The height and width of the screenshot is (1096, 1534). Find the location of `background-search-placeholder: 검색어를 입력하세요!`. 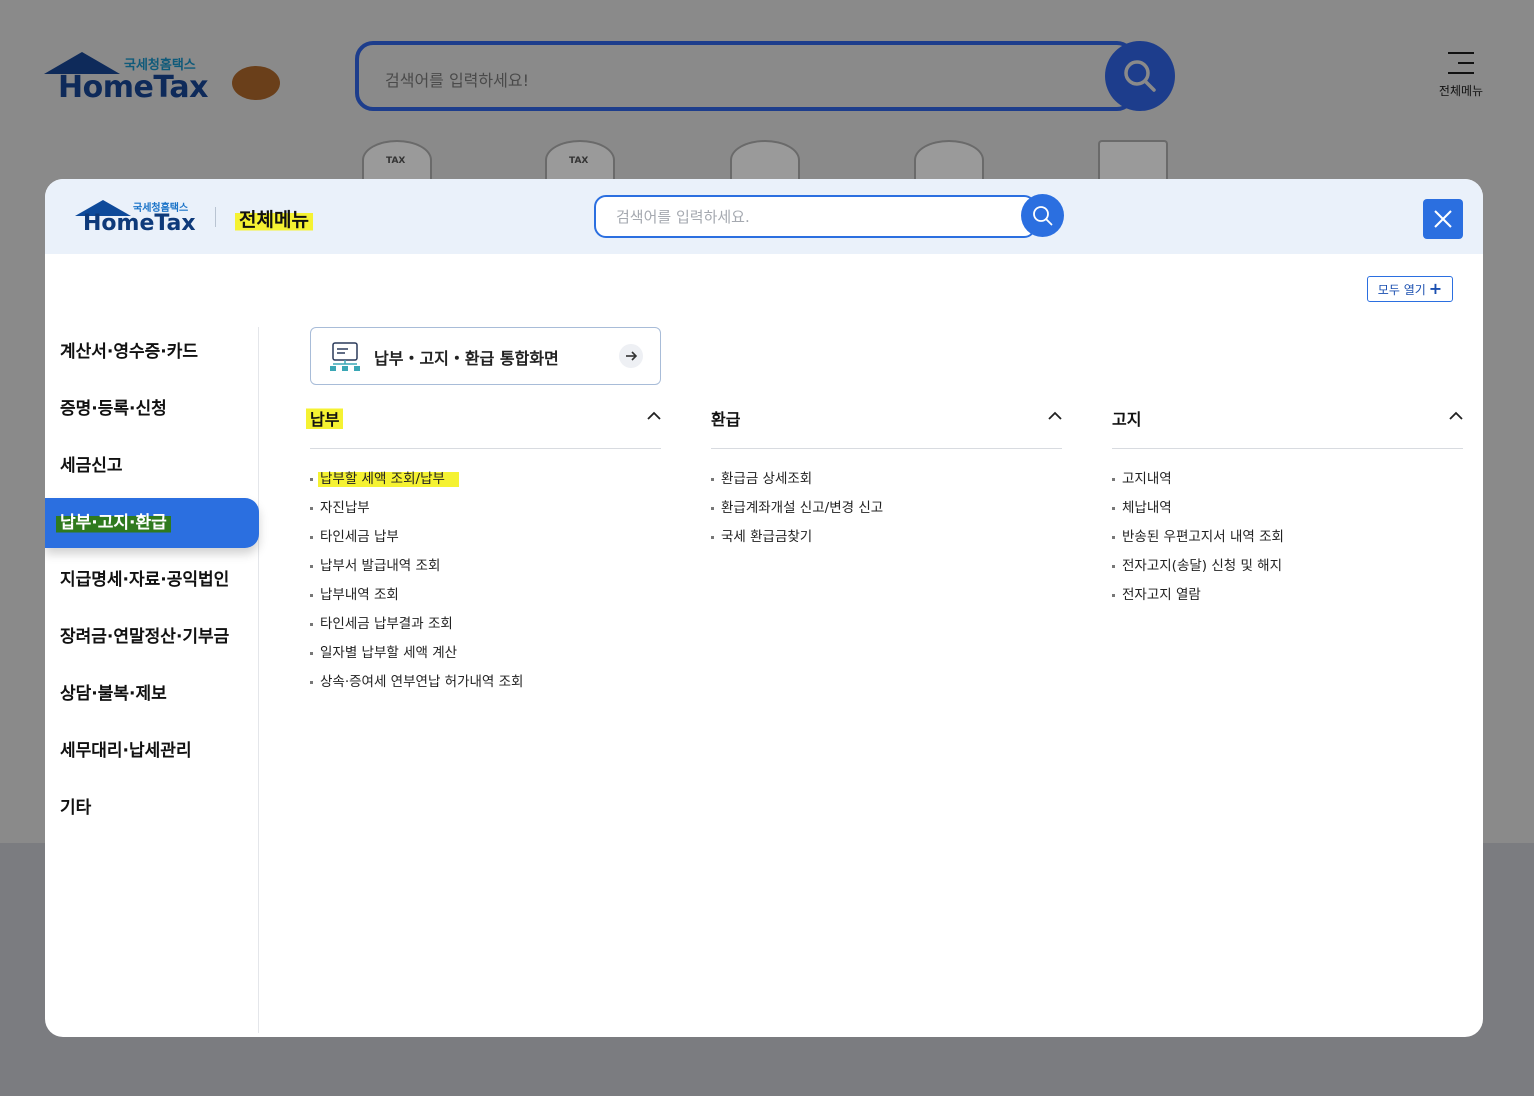

background-search-placeholder: 검색어를 입력하세요! is located at coordinates (457, 80).